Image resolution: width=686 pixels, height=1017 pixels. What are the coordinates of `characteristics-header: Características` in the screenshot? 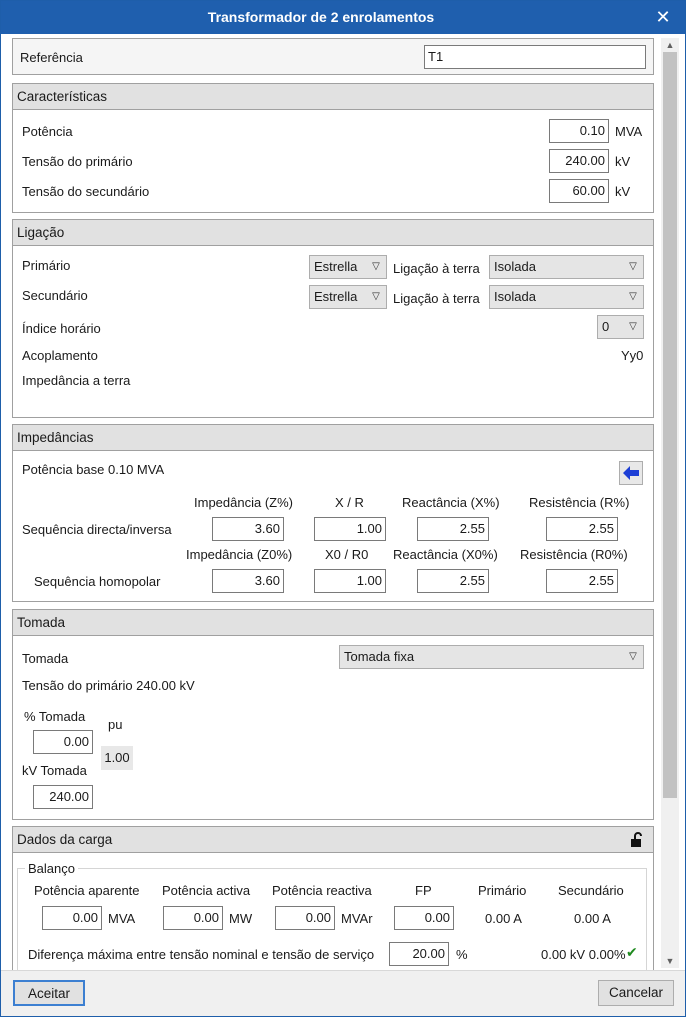 It's located at (333, 97).